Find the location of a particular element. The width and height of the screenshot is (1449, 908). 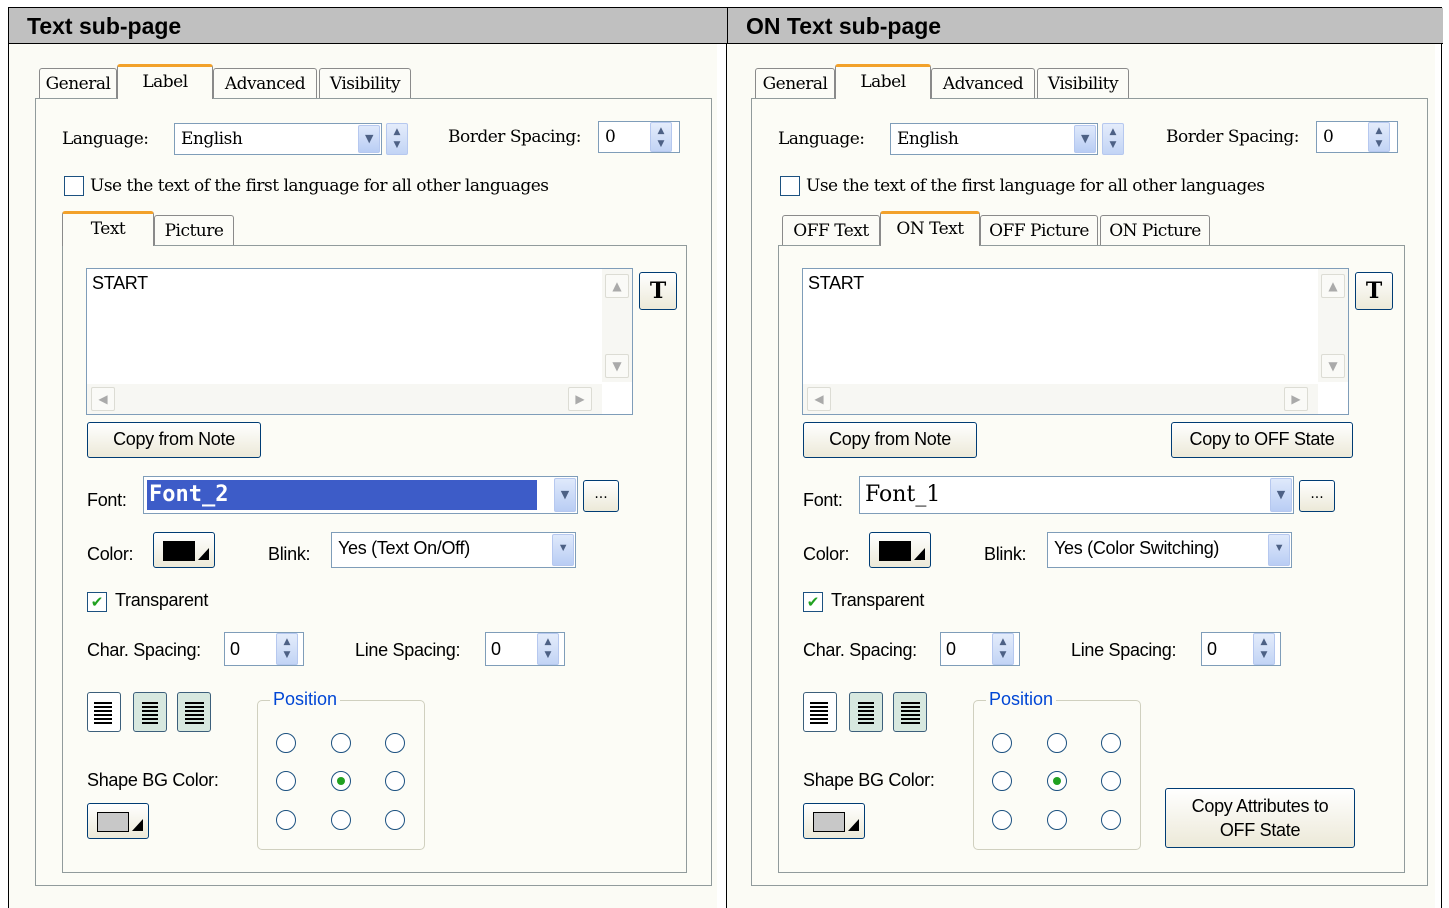

language-label: Language: is located at coordinates (105, 139).